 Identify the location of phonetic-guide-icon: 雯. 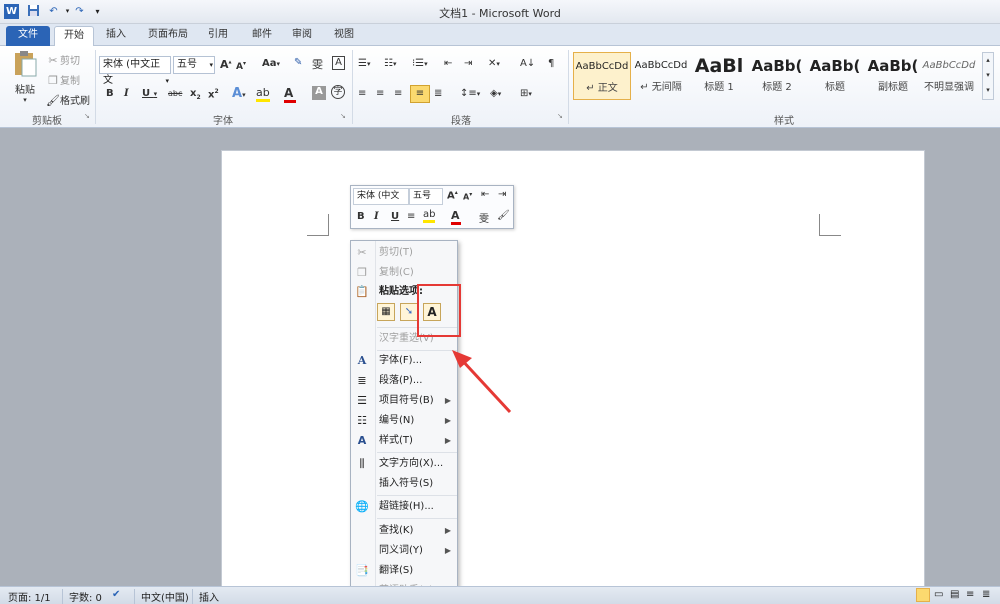
(317, 64).